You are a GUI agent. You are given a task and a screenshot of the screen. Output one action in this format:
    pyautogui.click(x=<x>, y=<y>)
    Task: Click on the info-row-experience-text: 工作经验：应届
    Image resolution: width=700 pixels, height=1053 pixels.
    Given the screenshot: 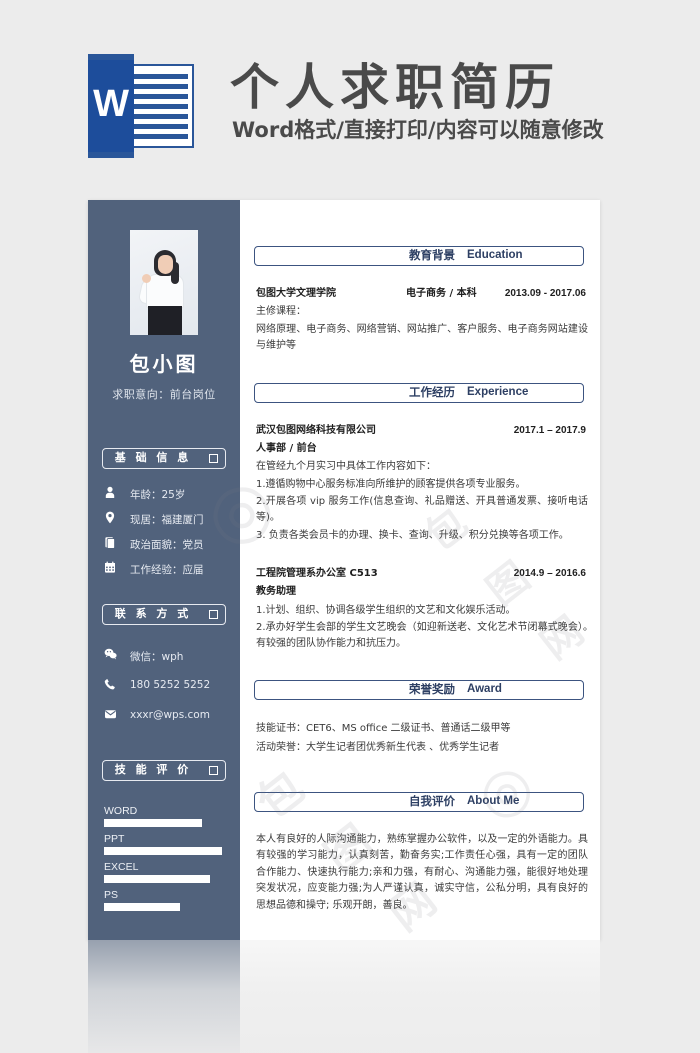 What is the action you would take?
    pyautogui.click(x=167, y=570)
    